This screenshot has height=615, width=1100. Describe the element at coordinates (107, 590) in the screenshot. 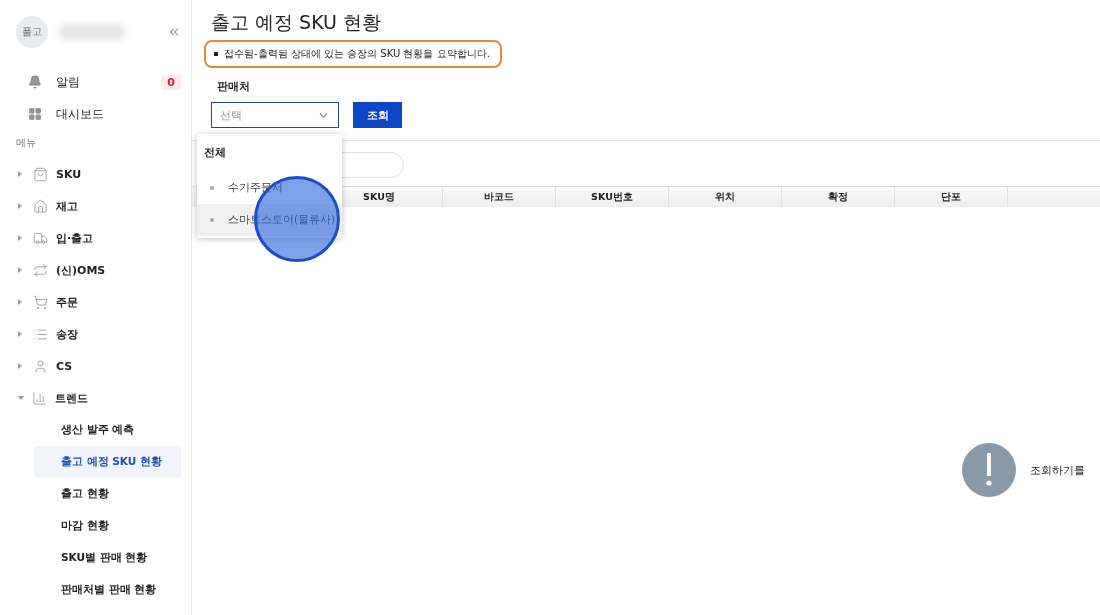

I see `submenu-item: 판매처별 판매 현황` at that location.